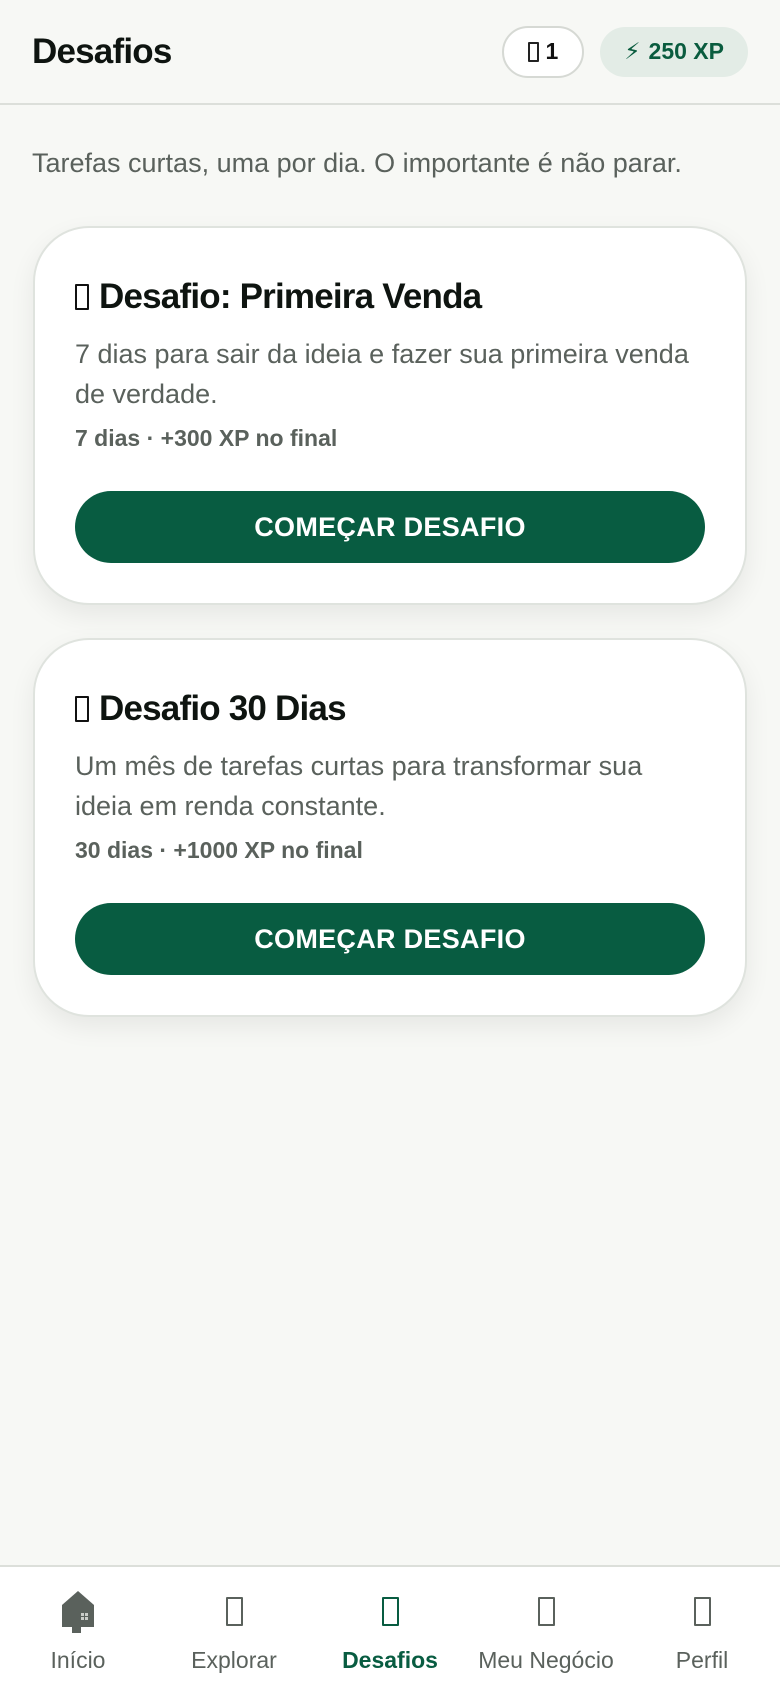 This screenshot has width=780, height=1688. What do you see at coordinates (234, 1660) in the screenshot?
I see `nav-label: Explorar` at bounding box center [234, 1660].